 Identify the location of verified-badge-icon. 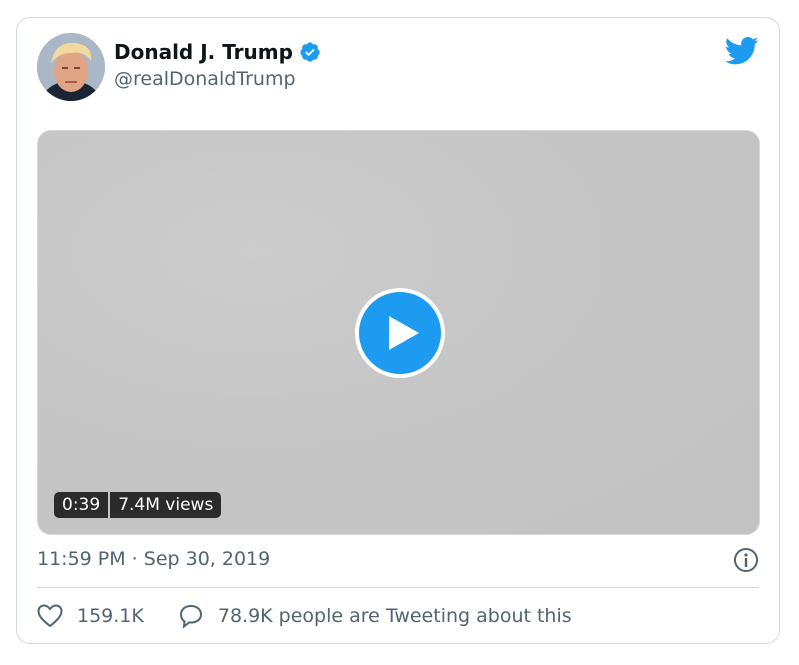
(310, 52).